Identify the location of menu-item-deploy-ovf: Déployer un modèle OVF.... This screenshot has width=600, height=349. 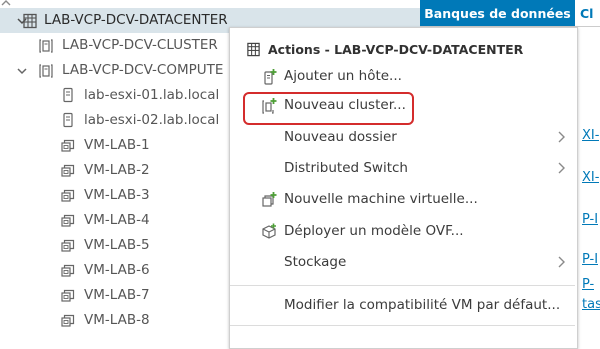
(402, 231).